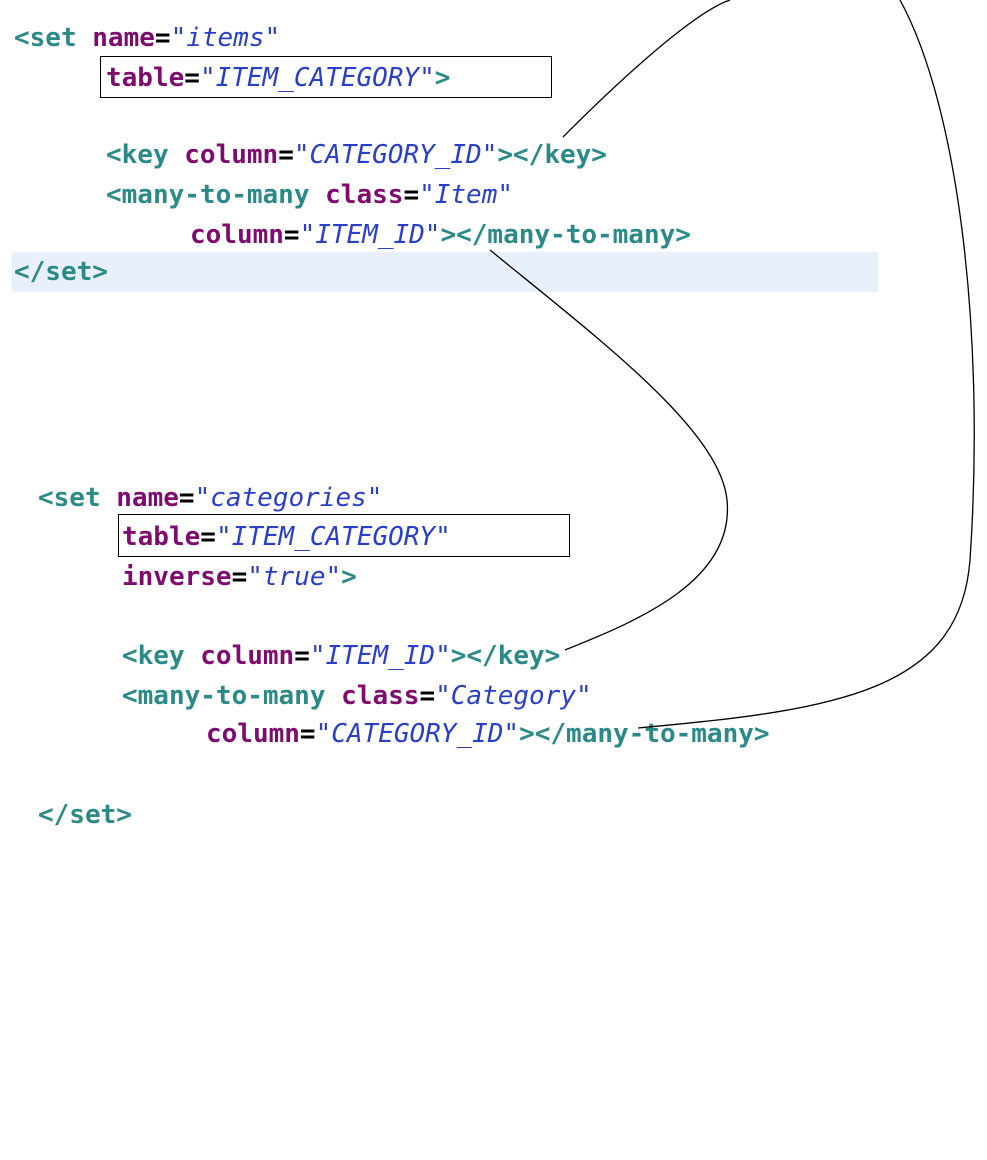 This screenshot has height=1160, width=987. What do you see at coordinates (646, 69) in the screenshot?
I see `connector-categoryid-to-categoryid` at bounding box center [646, 69].